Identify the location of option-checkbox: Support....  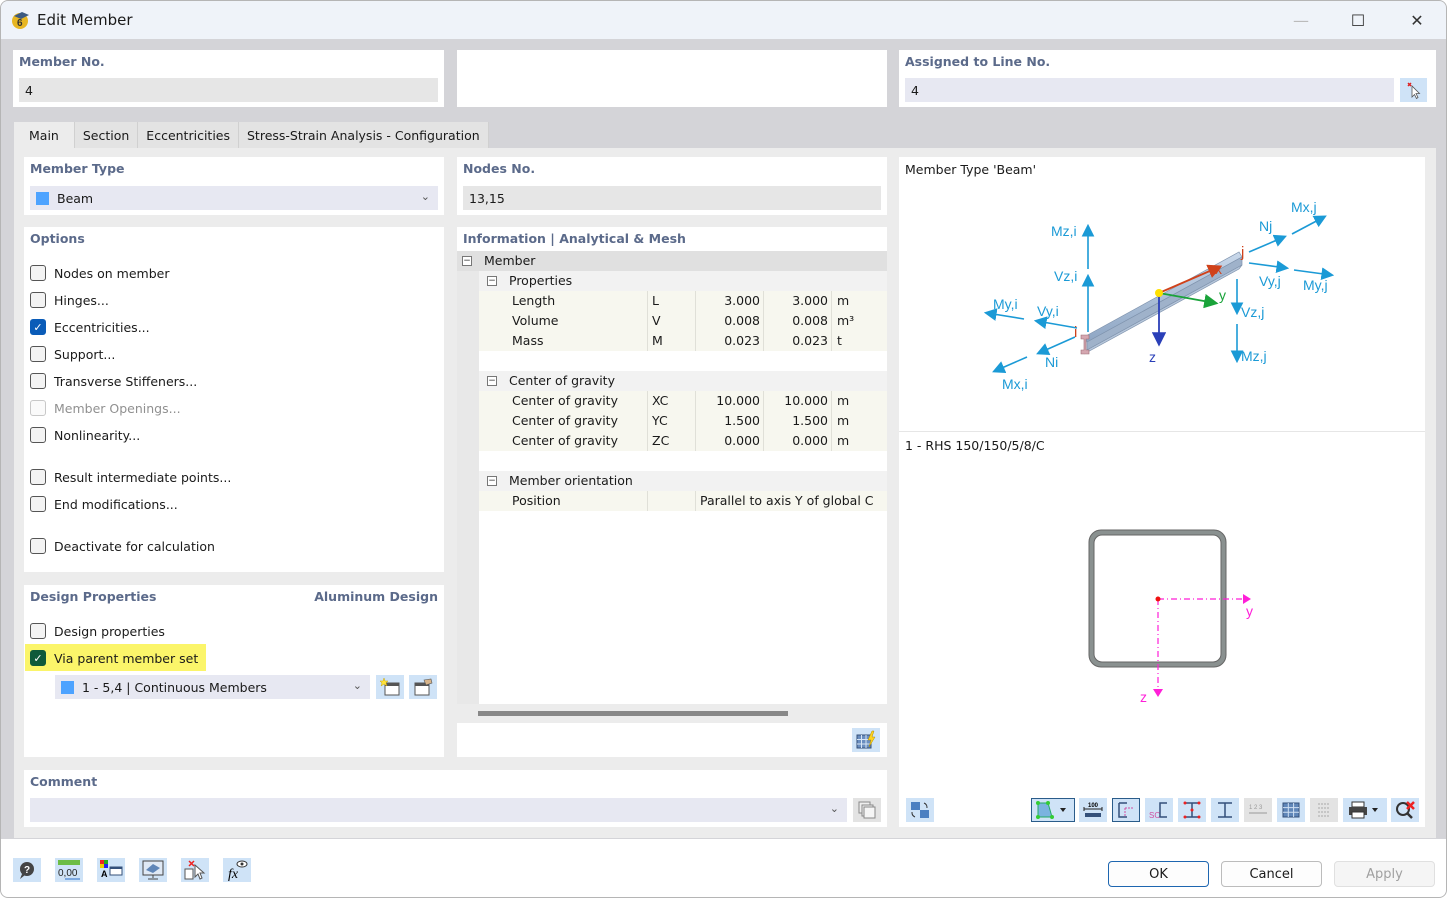
(72, 354).